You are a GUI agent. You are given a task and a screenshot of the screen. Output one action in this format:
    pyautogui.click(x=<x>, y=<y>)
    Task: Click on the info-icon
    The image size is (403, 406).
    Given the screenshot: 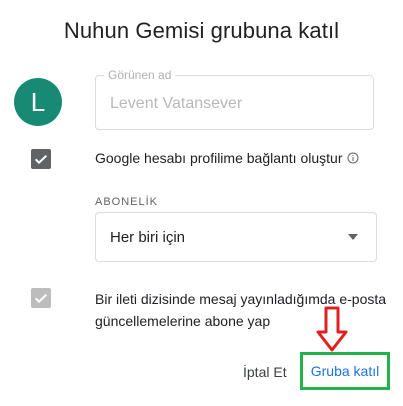 What is the action you would take?
    pyautogui.click(x=353, y=158)
    